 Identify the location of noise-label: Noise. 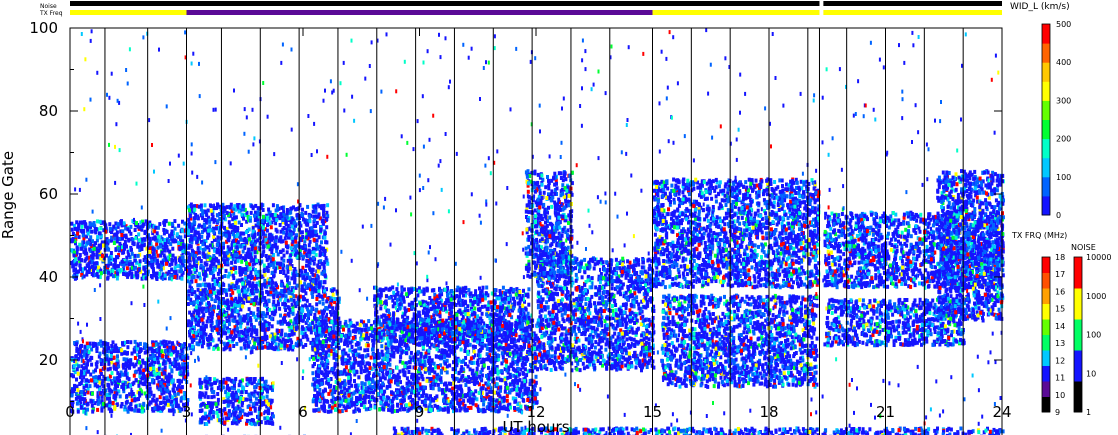
(48, 6).